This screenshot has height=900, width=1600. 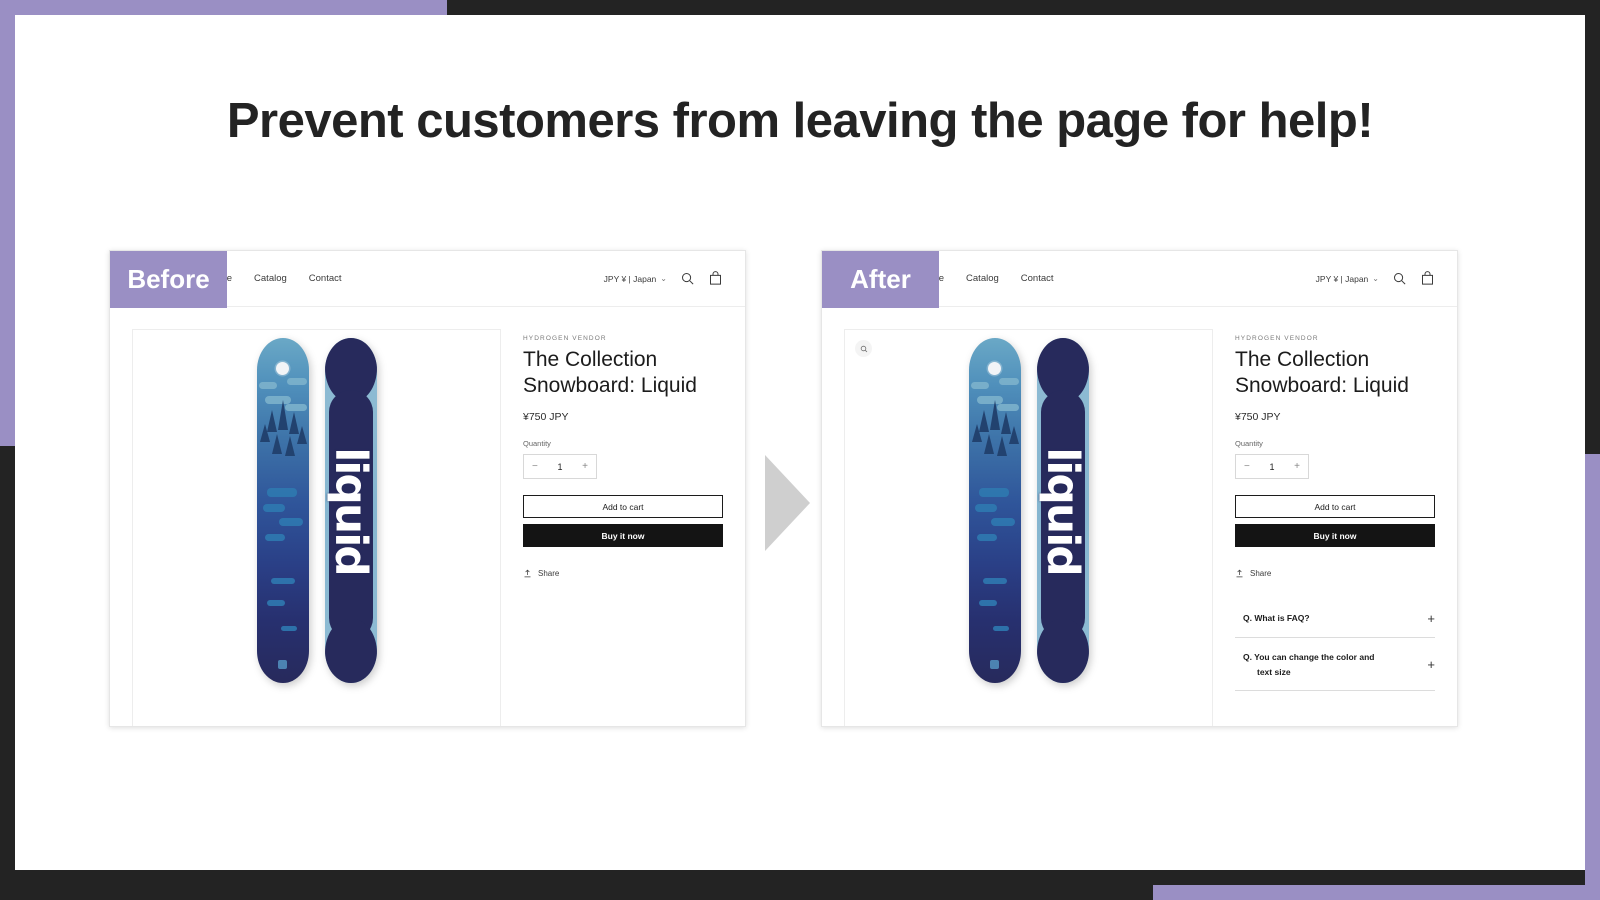 I want to click on snowboard-images: liquid, so click(x=316, y=507).